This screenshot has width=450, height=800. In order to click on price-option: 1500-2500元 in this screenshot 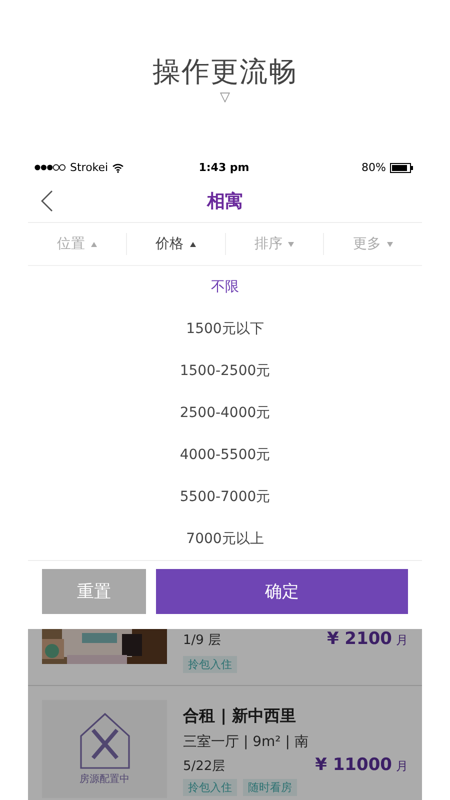, I will do `click(225, 371)`.